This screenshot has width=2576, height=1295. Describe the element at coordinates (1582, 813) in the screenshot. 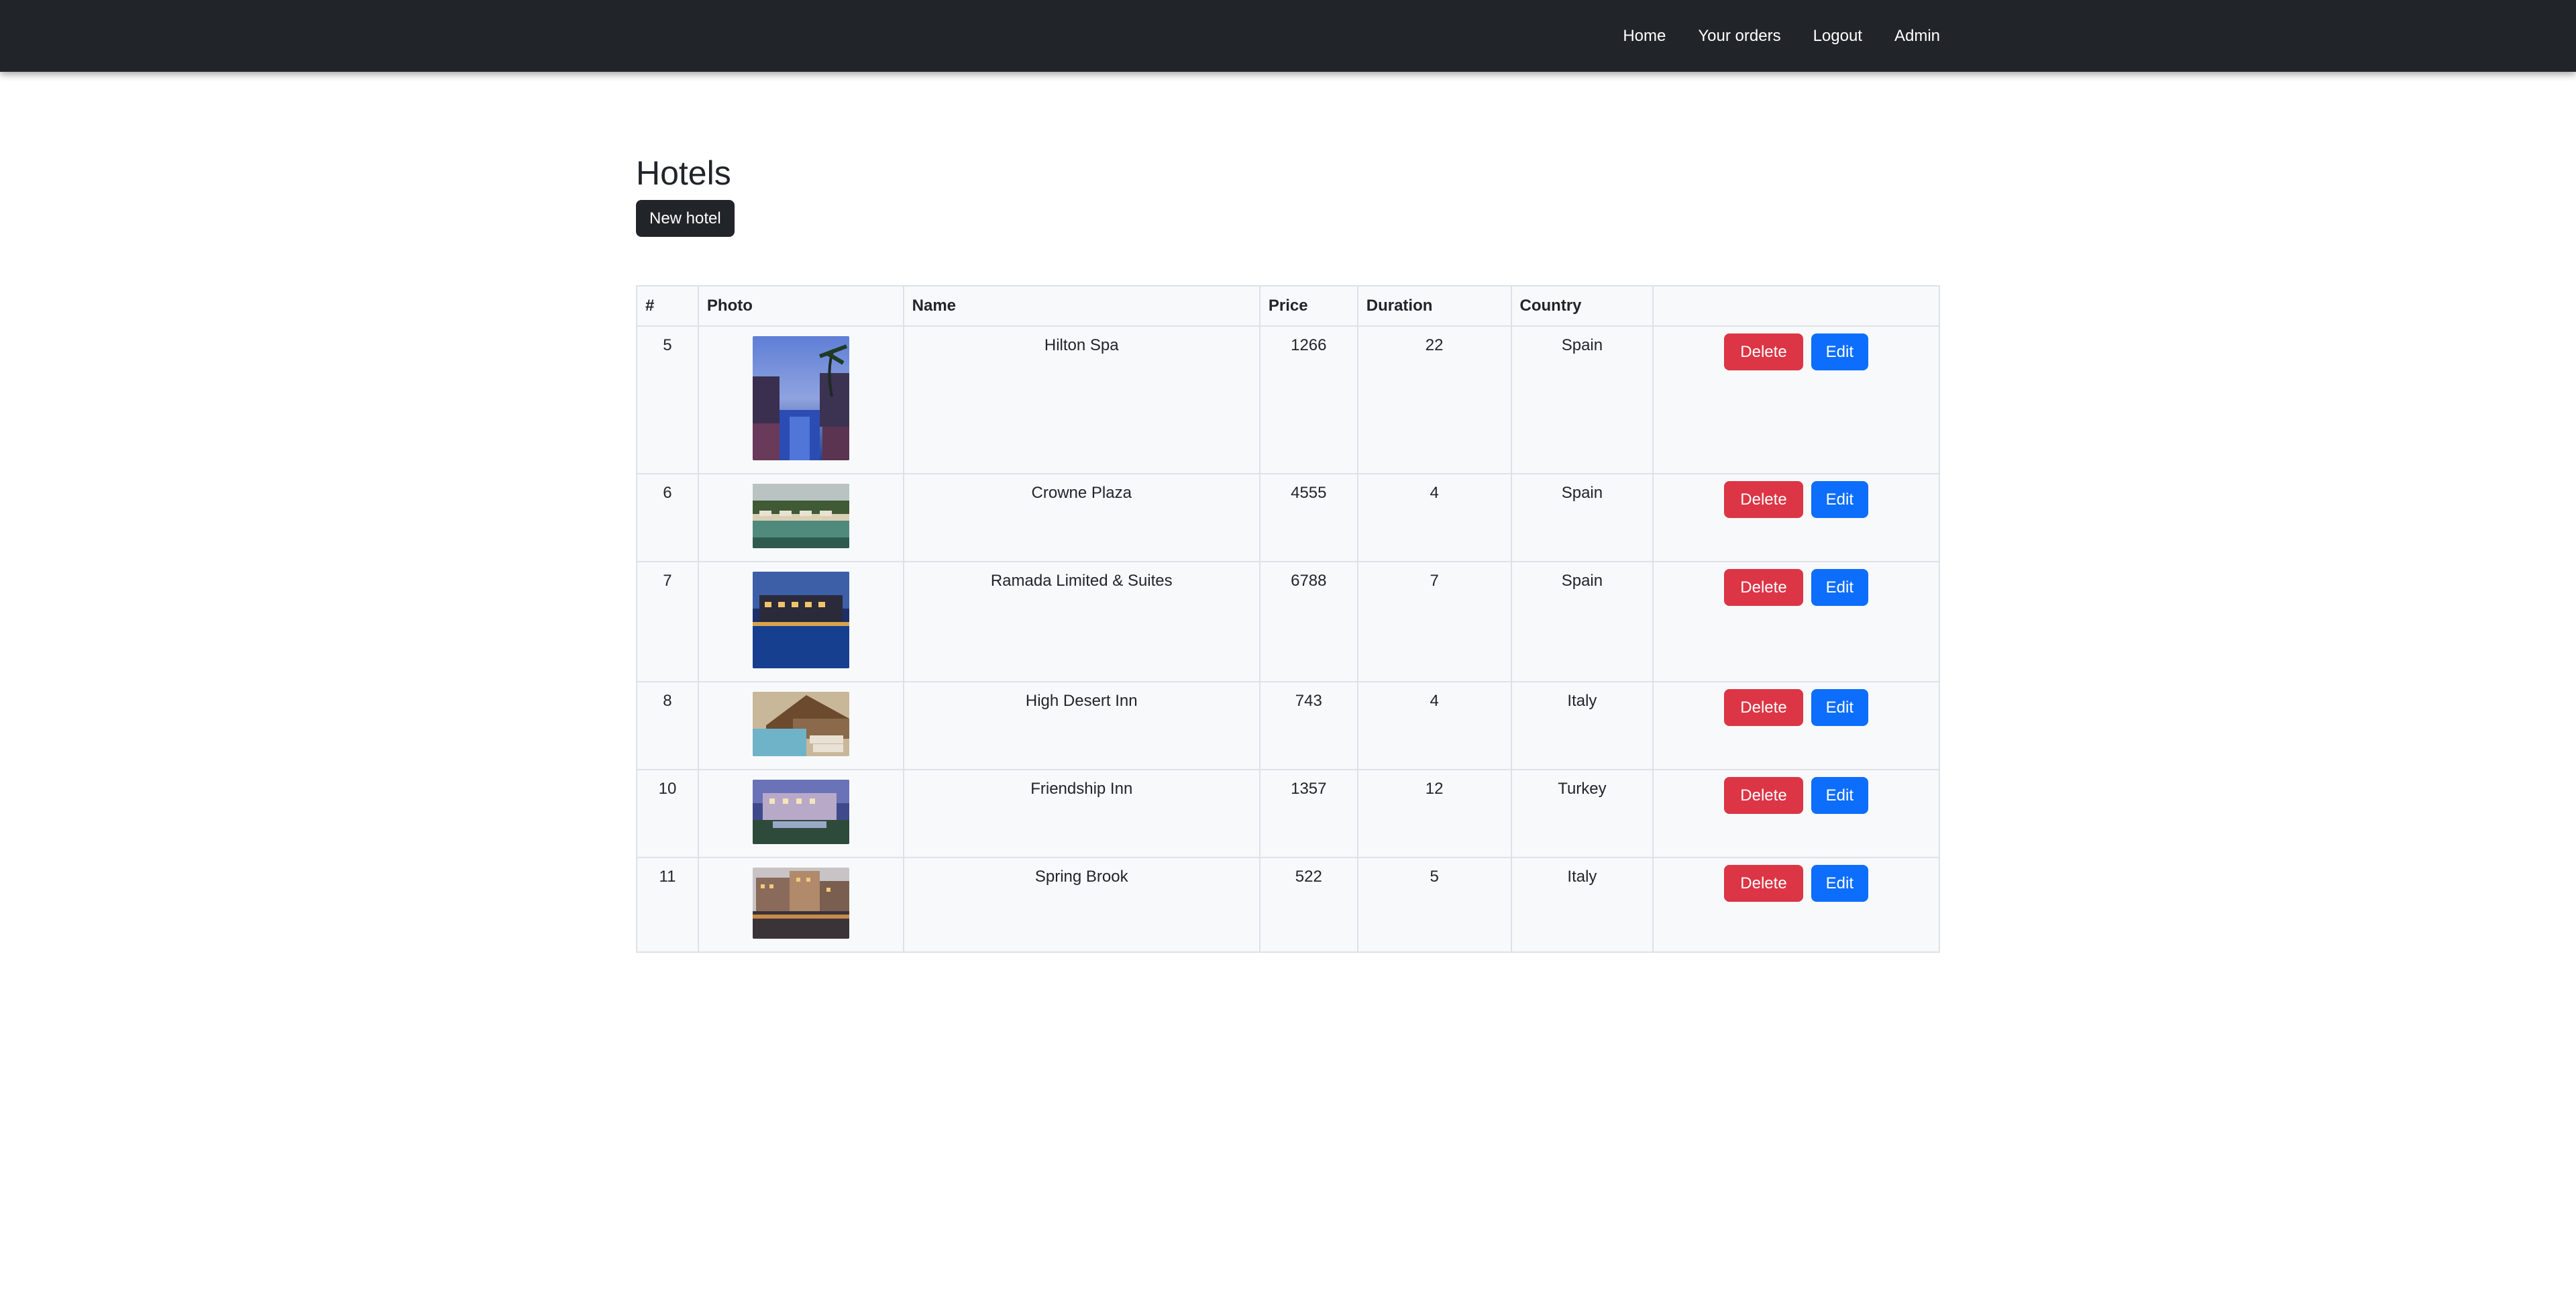

I see `cell-country: Turkey` at that location.